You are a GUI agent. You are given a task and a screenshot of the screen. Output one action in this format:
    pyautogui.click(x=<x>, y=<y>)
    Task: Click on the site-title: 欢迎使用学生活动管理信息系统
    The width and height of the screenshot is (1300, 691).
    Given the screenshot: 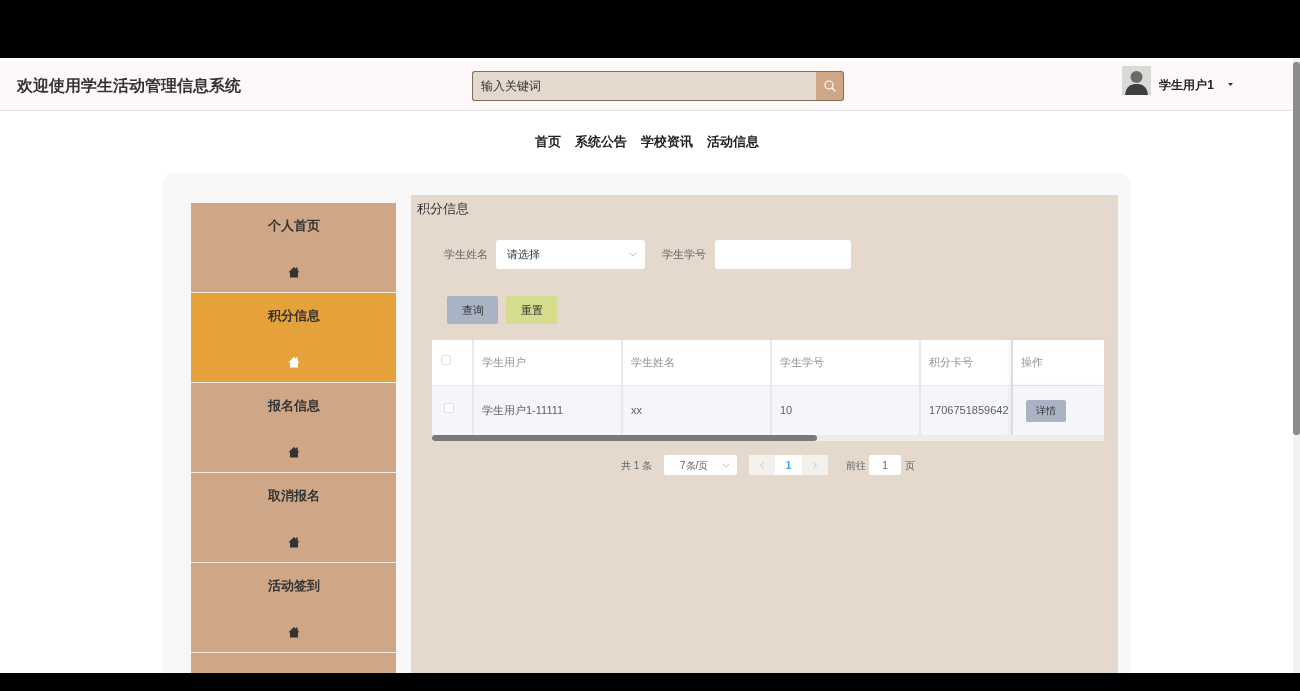 What is the action you would take?
    pyautogui.click(x=129, y=85)
    